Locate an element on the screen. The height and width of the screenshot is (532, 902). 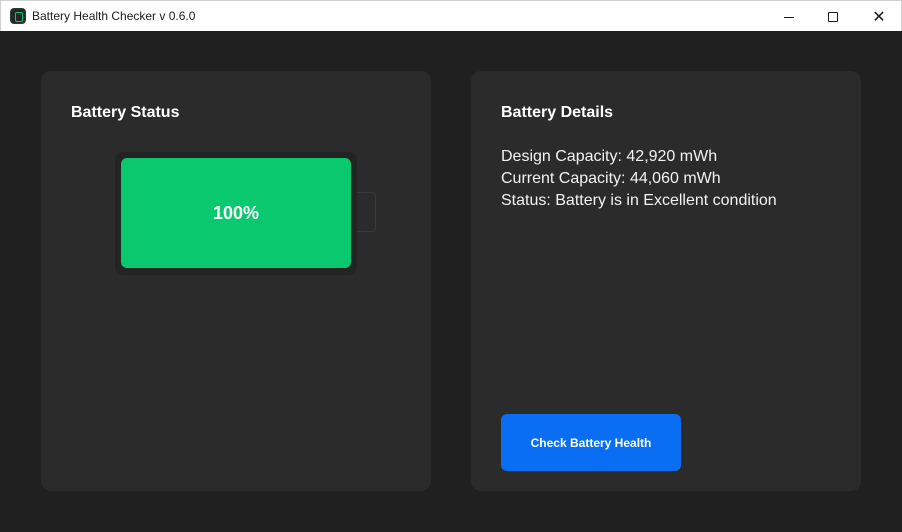
maximize-icon is located at coordinates (833, 16).